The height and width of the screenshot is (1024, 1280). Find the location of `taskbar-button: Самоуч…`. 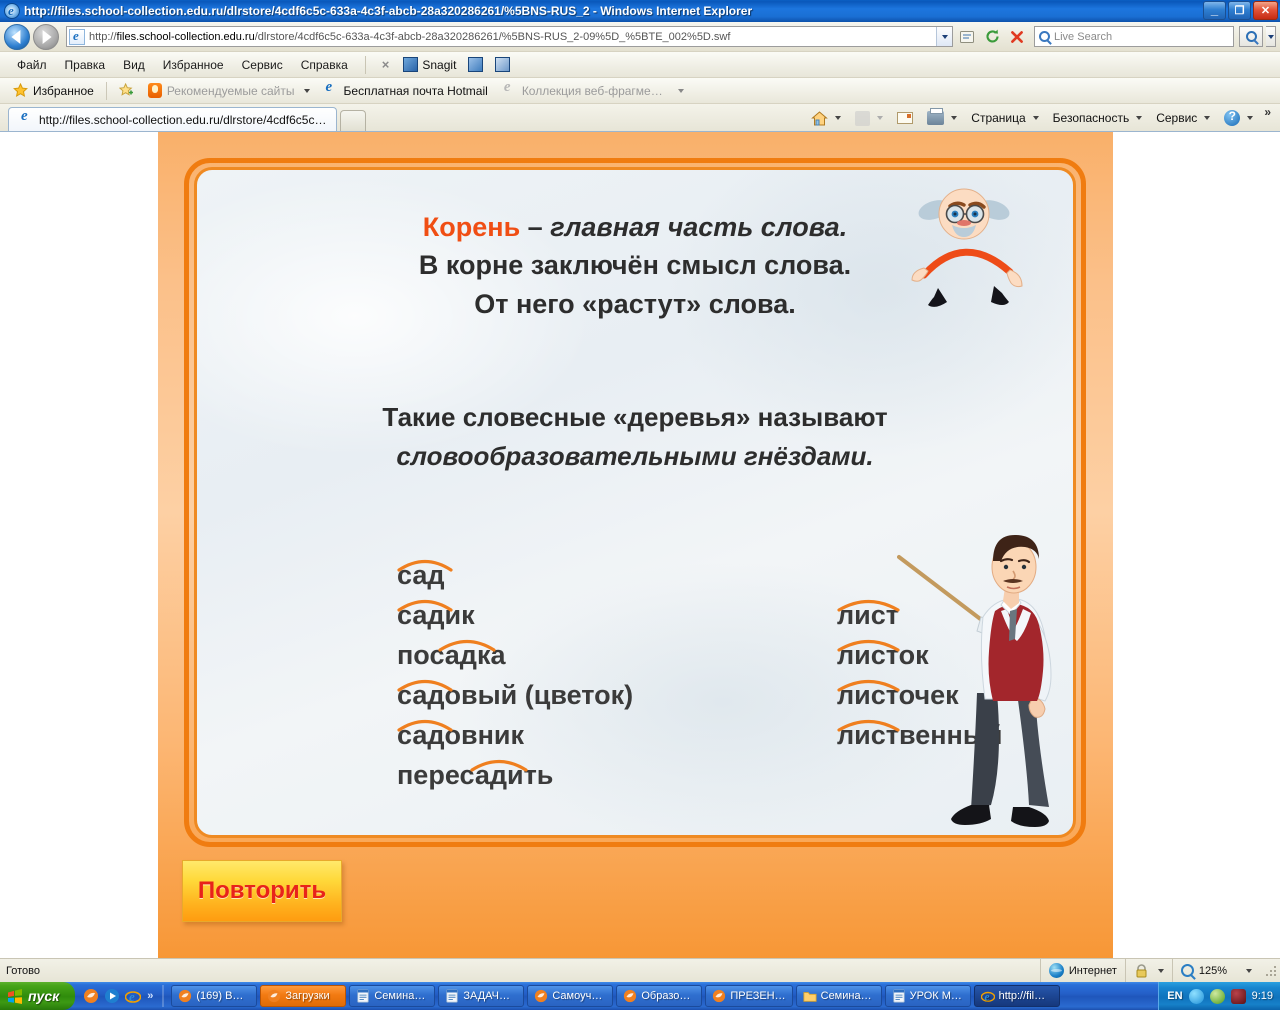

taskbar-button: Самоуч… is located at coordinates (570, 996).